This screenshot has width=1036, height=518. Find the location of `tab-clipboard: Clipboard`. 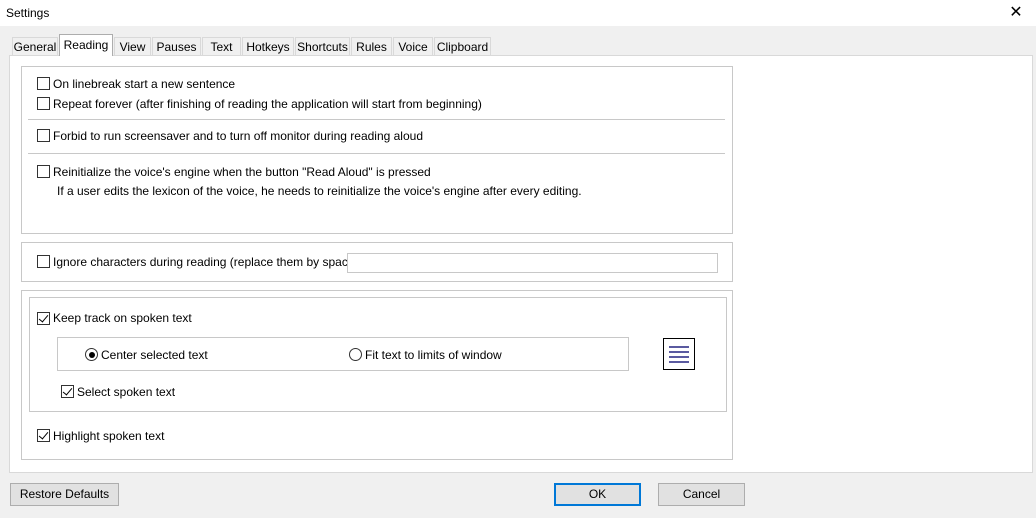

tab-clipboard: Clipboard is located at coordinates (462, 46).